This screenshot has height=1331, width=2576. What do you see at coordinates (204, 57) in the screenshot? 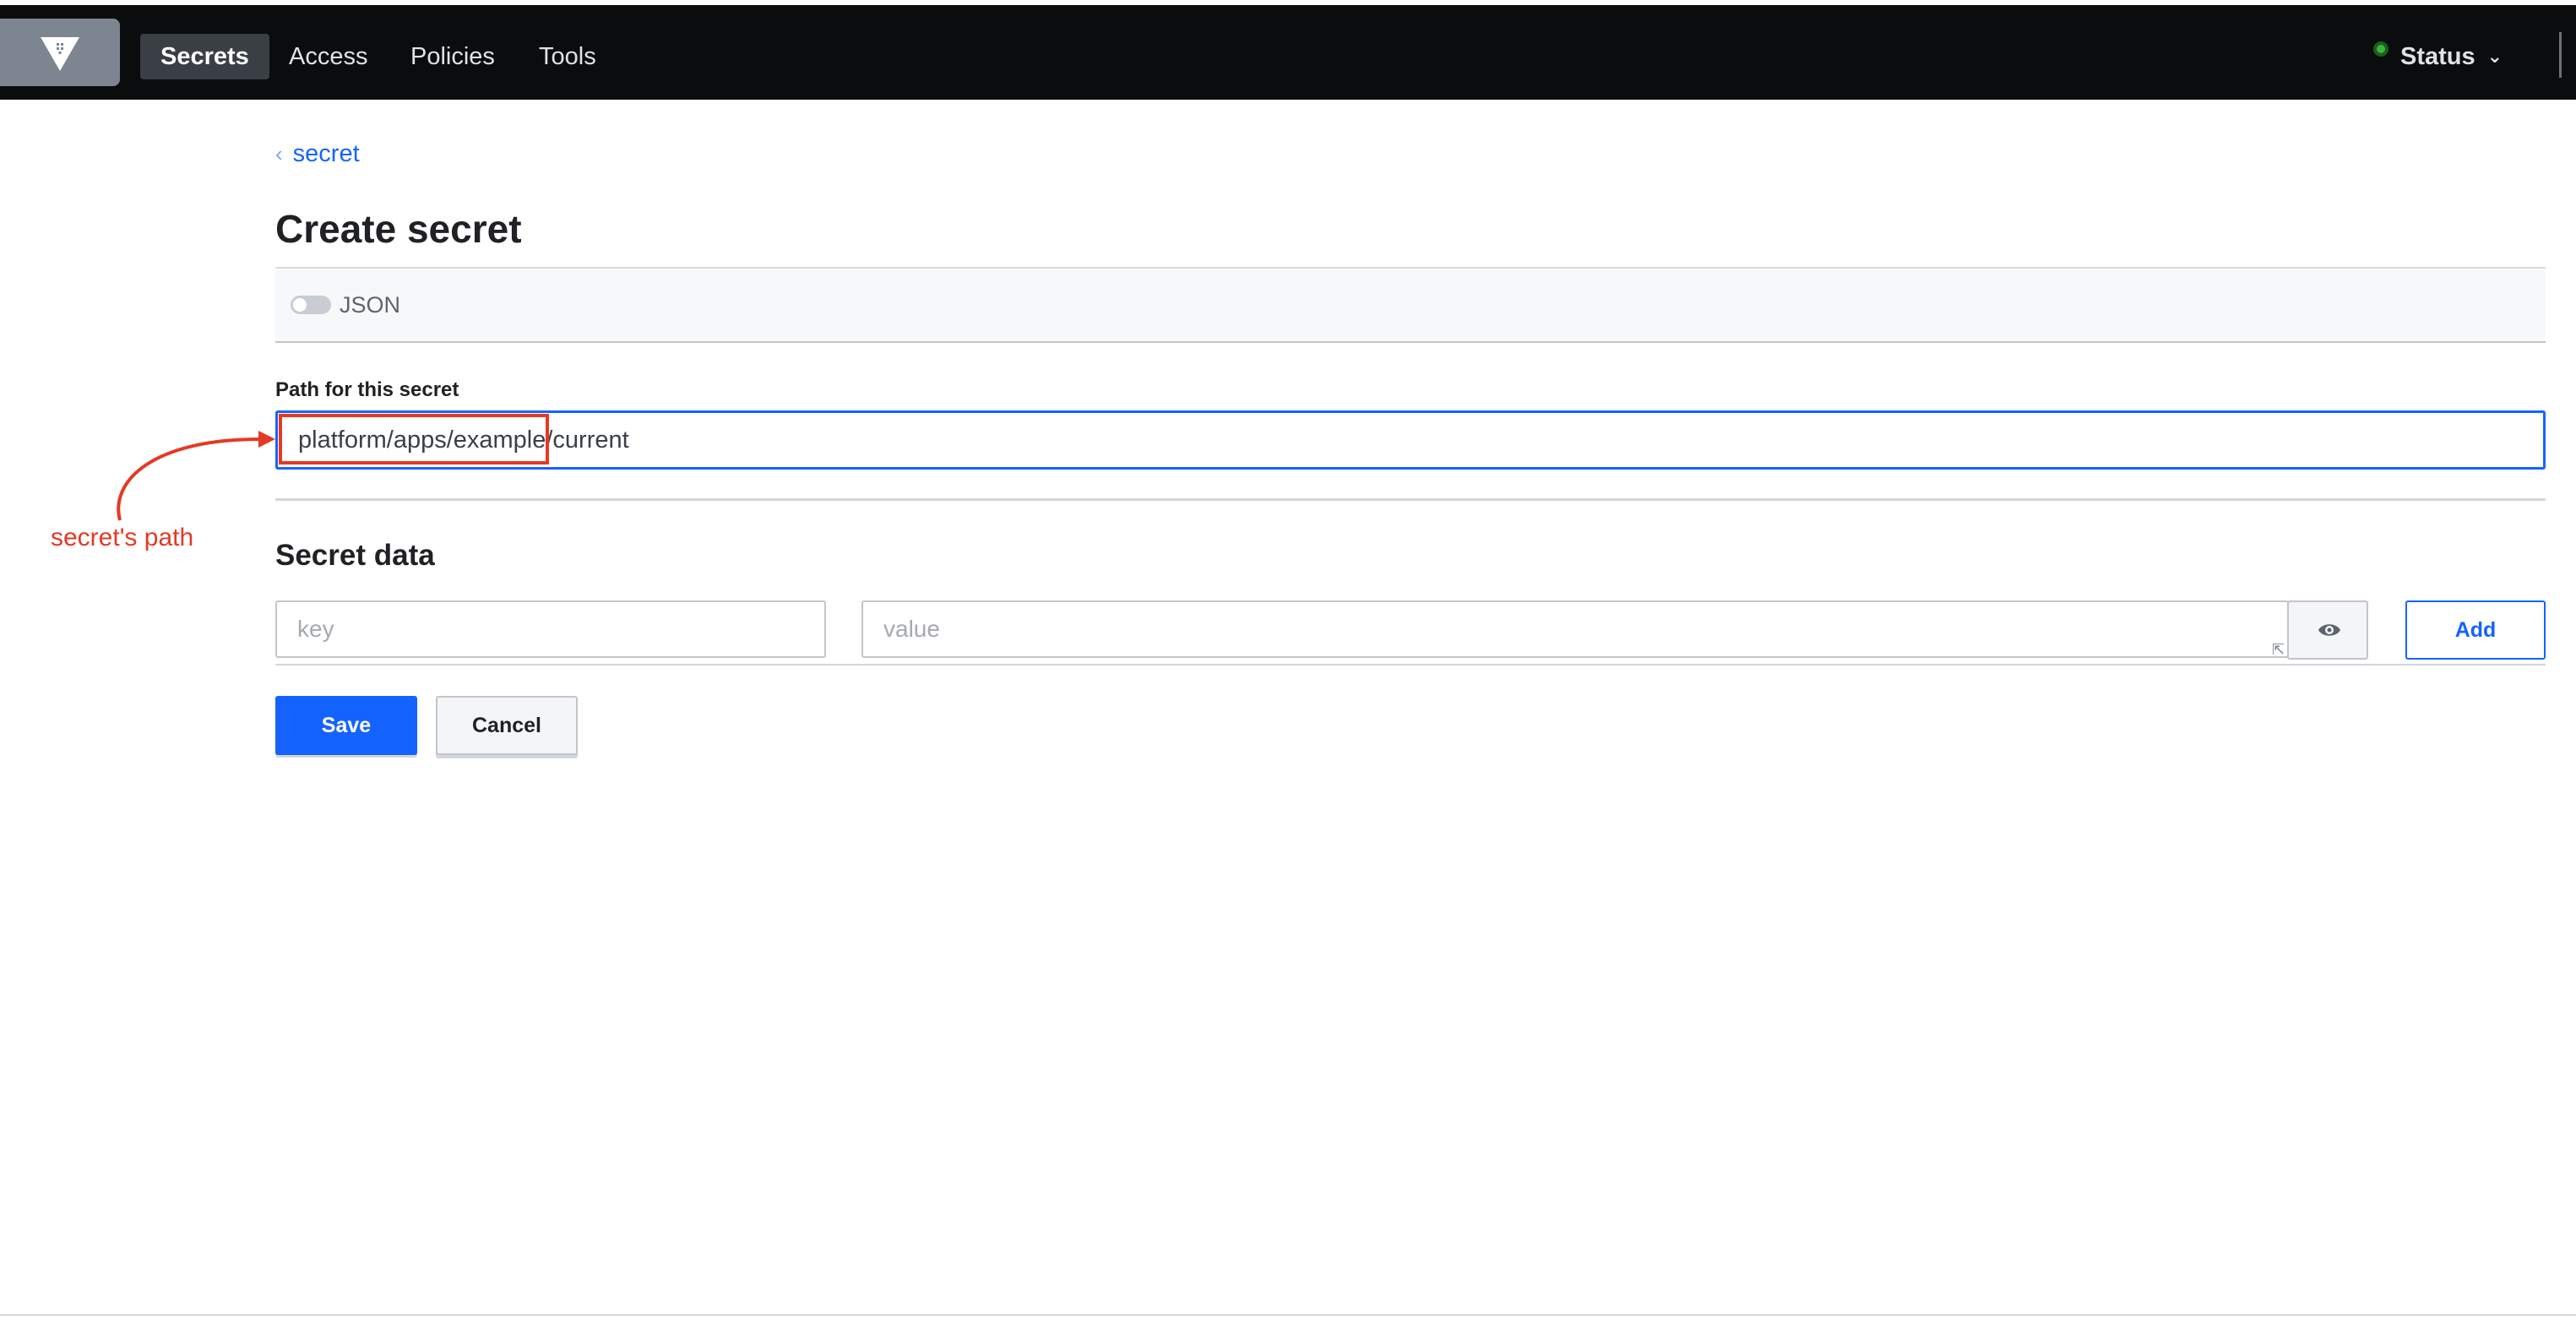
I see `nav-secrets: Secrets` at bounding box center [204, 57].